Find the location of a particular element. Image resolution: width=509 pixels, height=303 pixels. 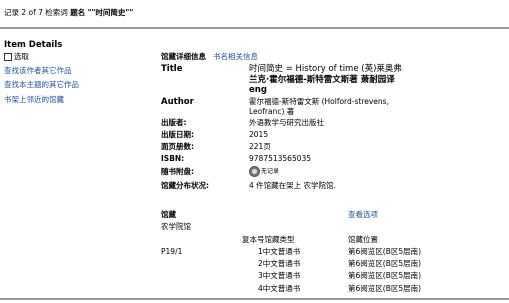

copy-2: 2中文普通书 is located at coordinates (279, 263).